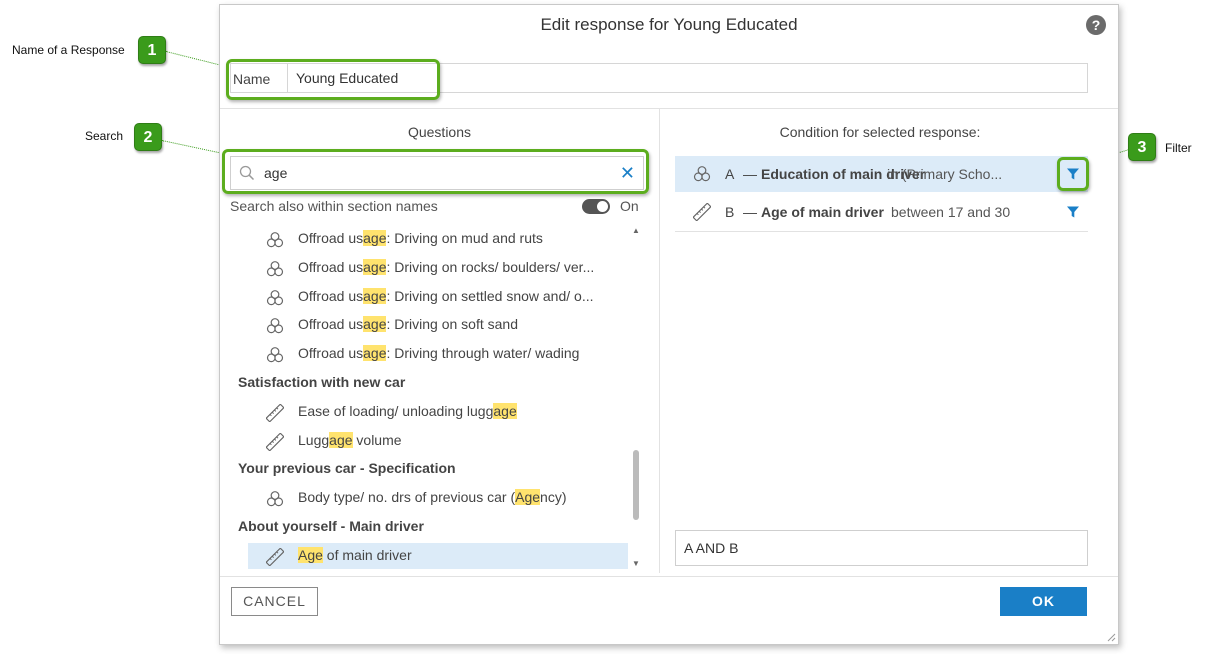 The height and width of the screenshot is (654, 1210). Describe the element at coordinates (880, 132) in the screenshot. I see `condition-heading: Condition for selected response:` at that location.